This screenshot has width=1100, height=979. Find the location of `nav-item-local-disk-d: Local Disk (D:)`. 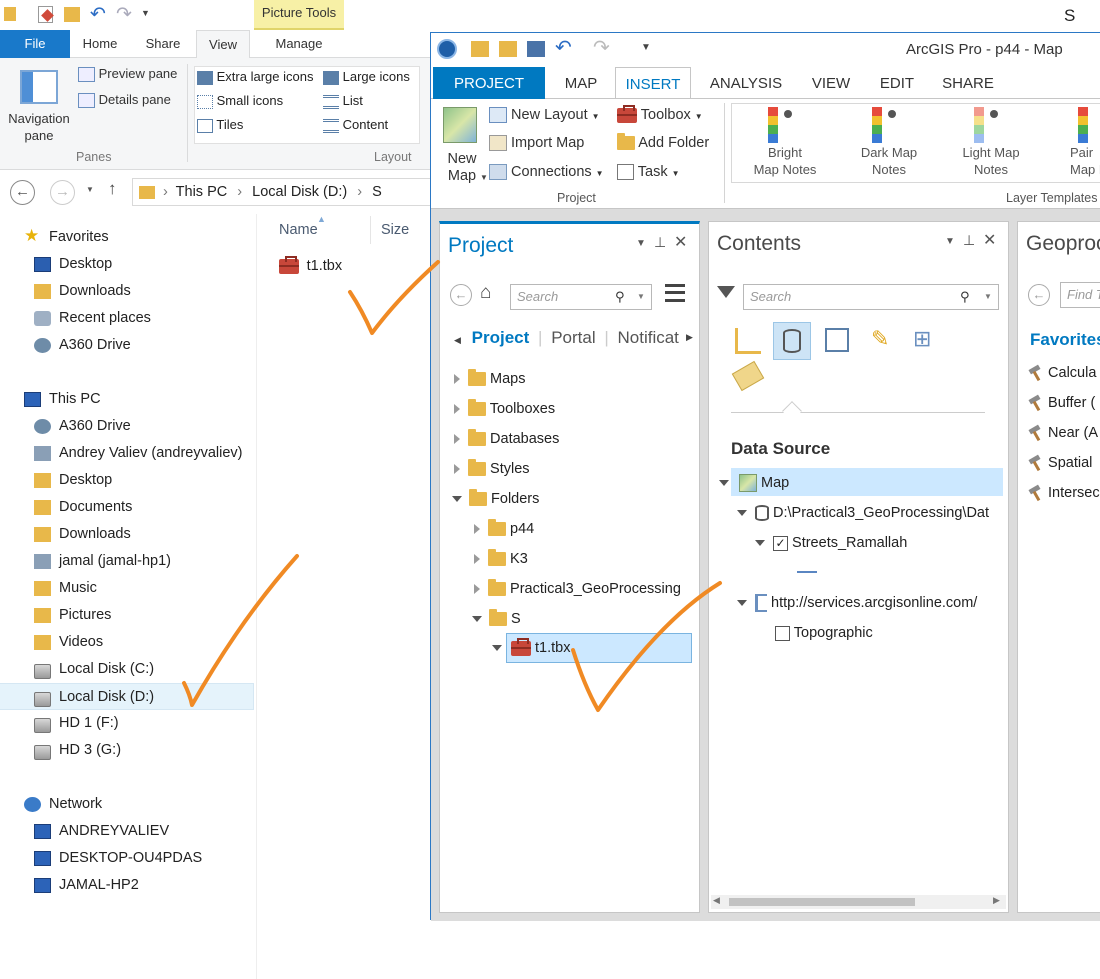

nav-item-local-disk-d: Local Disk (D:) is located at coordinates (127, 696).